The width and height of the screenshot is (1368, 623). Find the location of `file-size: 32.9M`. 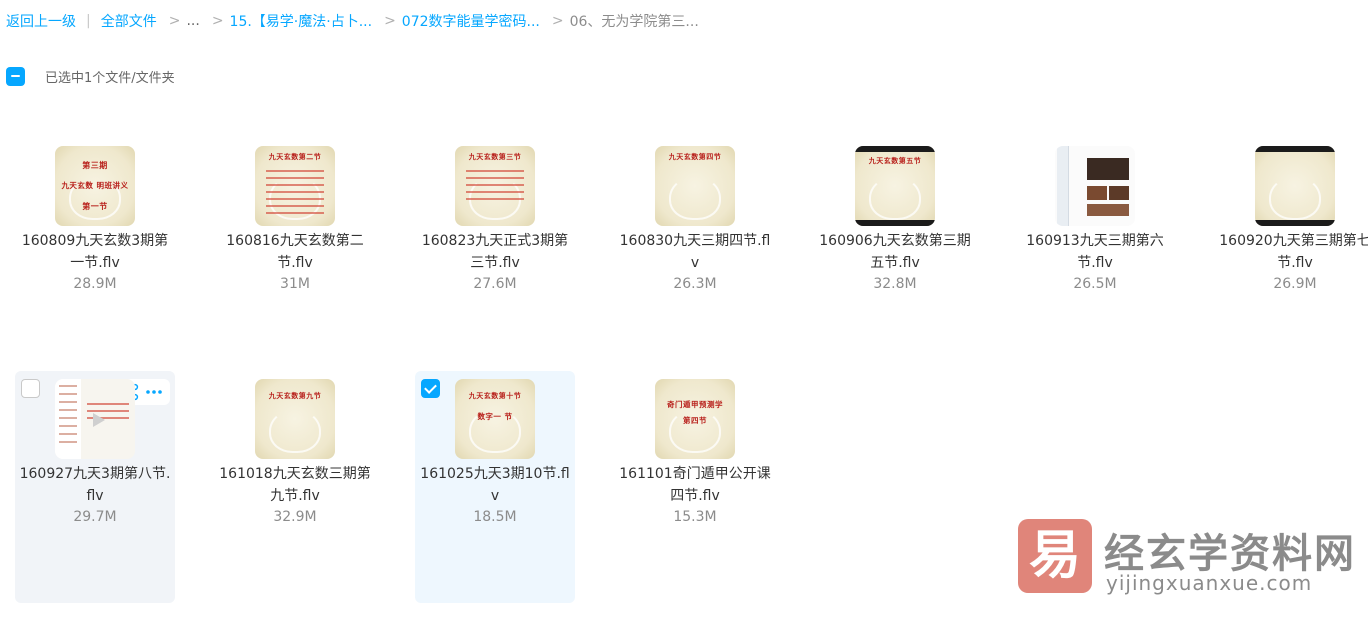

file-size: 32.9M is located at coordinates (295, 517).